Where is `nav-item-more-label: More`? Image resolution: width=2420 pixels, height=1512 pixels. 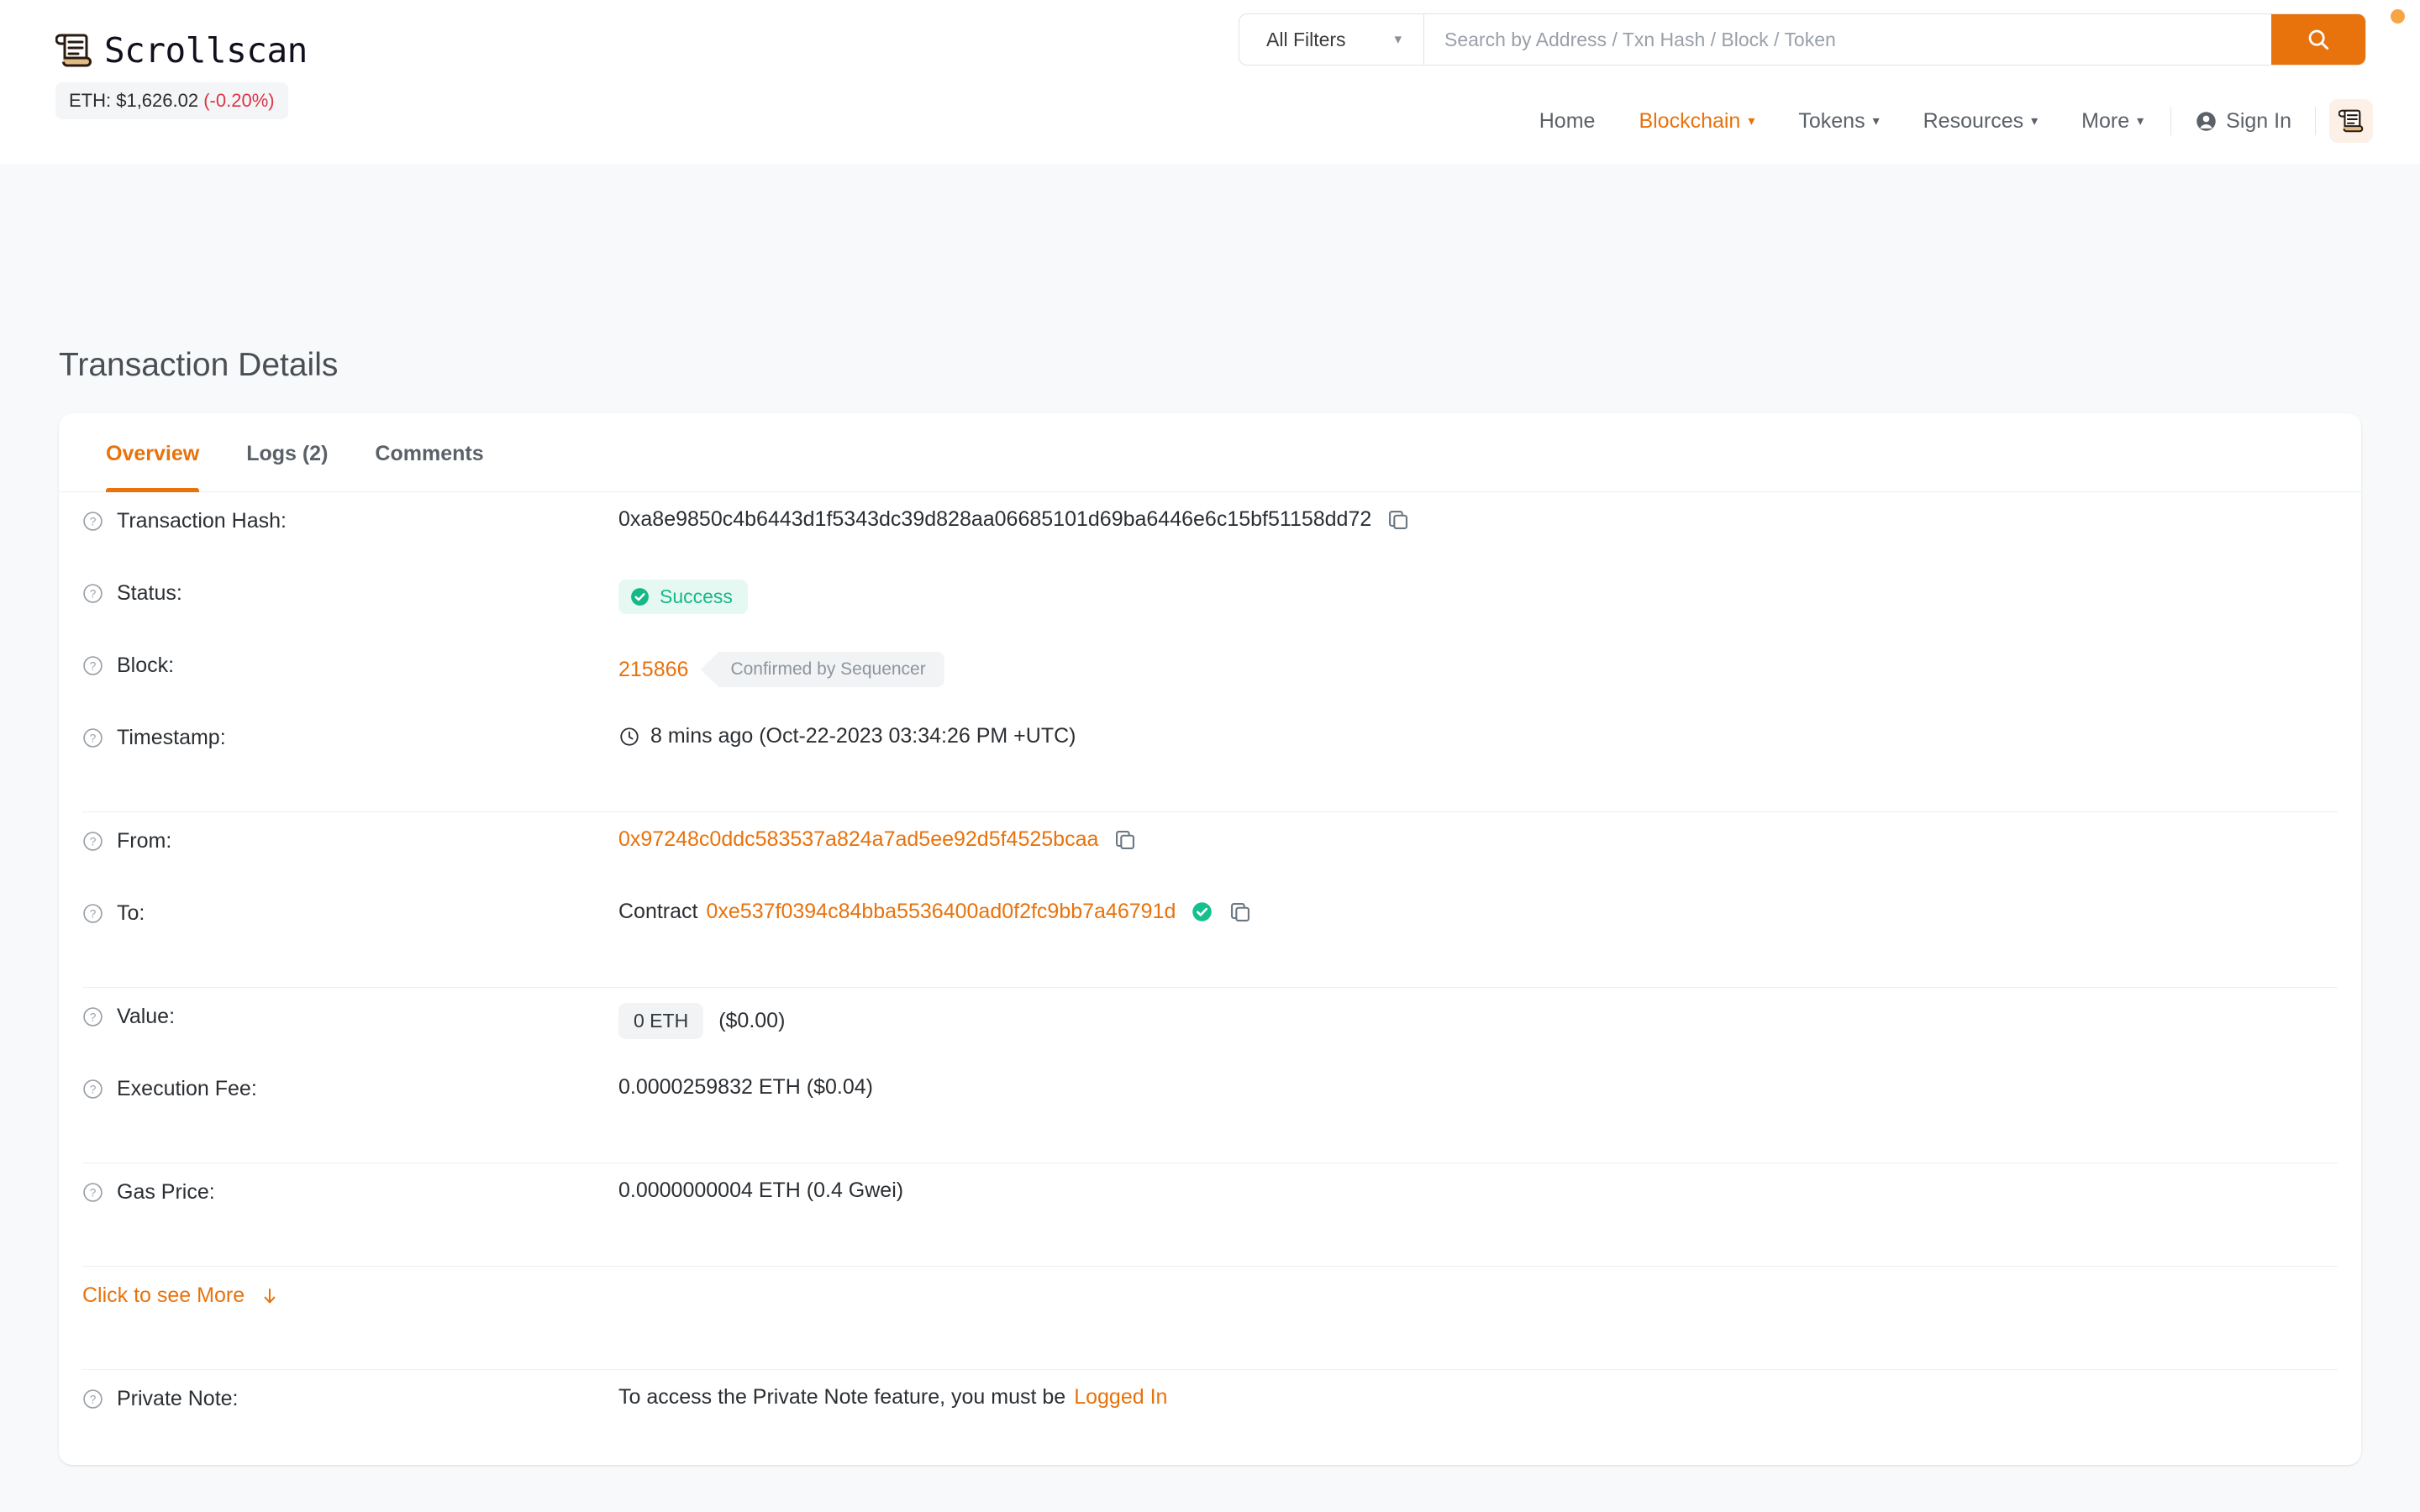 nav-item-more-label: More is located at coordinates (2105, 120).